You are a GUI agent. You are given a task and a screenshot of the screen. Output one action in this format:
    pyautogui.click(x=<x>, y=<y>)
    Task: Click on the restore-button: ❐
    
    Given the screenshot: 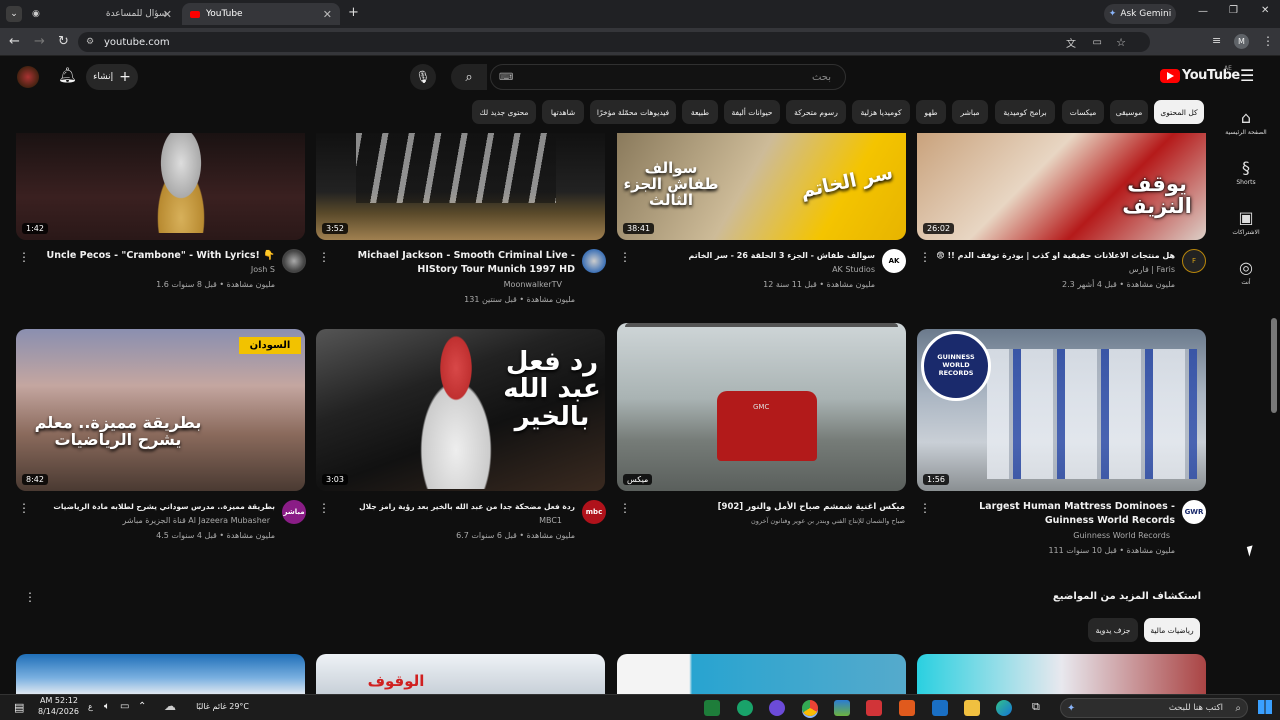 What is the action you would take?
    pyautogui.click(x=1233, y=10)
    